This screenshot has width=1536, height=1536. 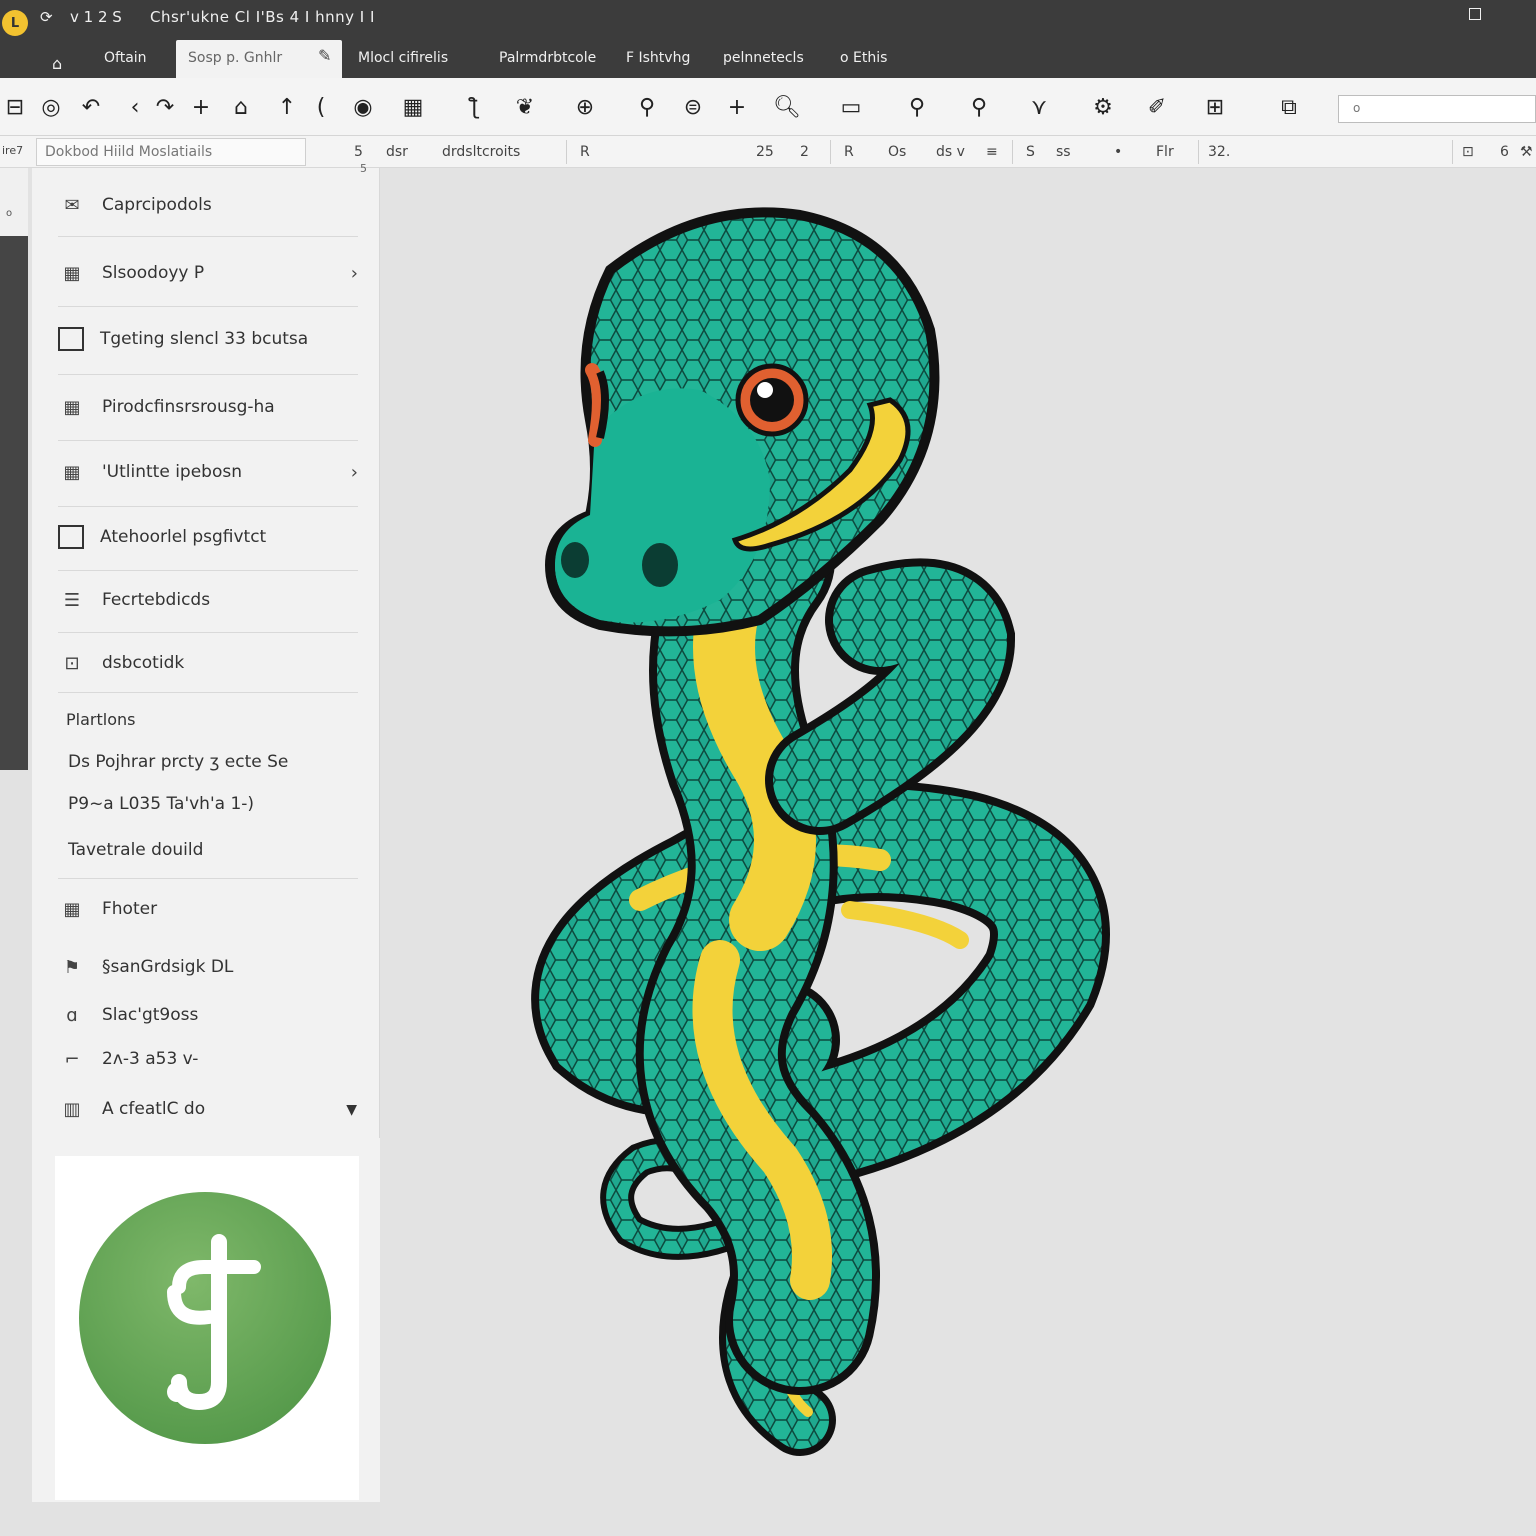 What do you see at coordinates (208, 1059) in the screenshot?
I see `panel-lower-item-3: ⌐ 2ʌ-3 a53 v-` at bounding box center [208, 1059].